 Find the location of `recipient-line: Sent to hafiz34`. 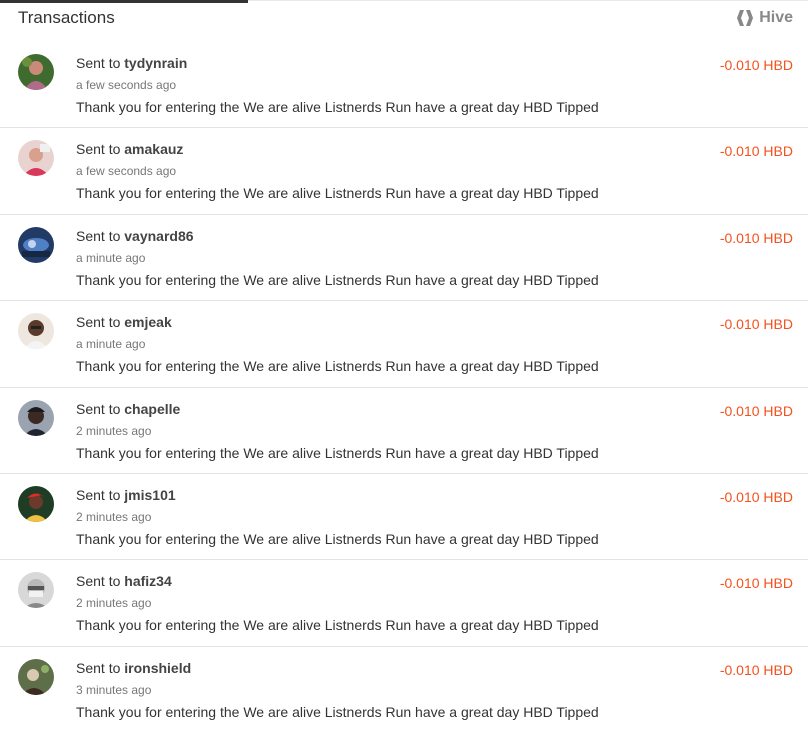

recipient-line: Sent to hafiz34 is located at coordinates (124, 581).